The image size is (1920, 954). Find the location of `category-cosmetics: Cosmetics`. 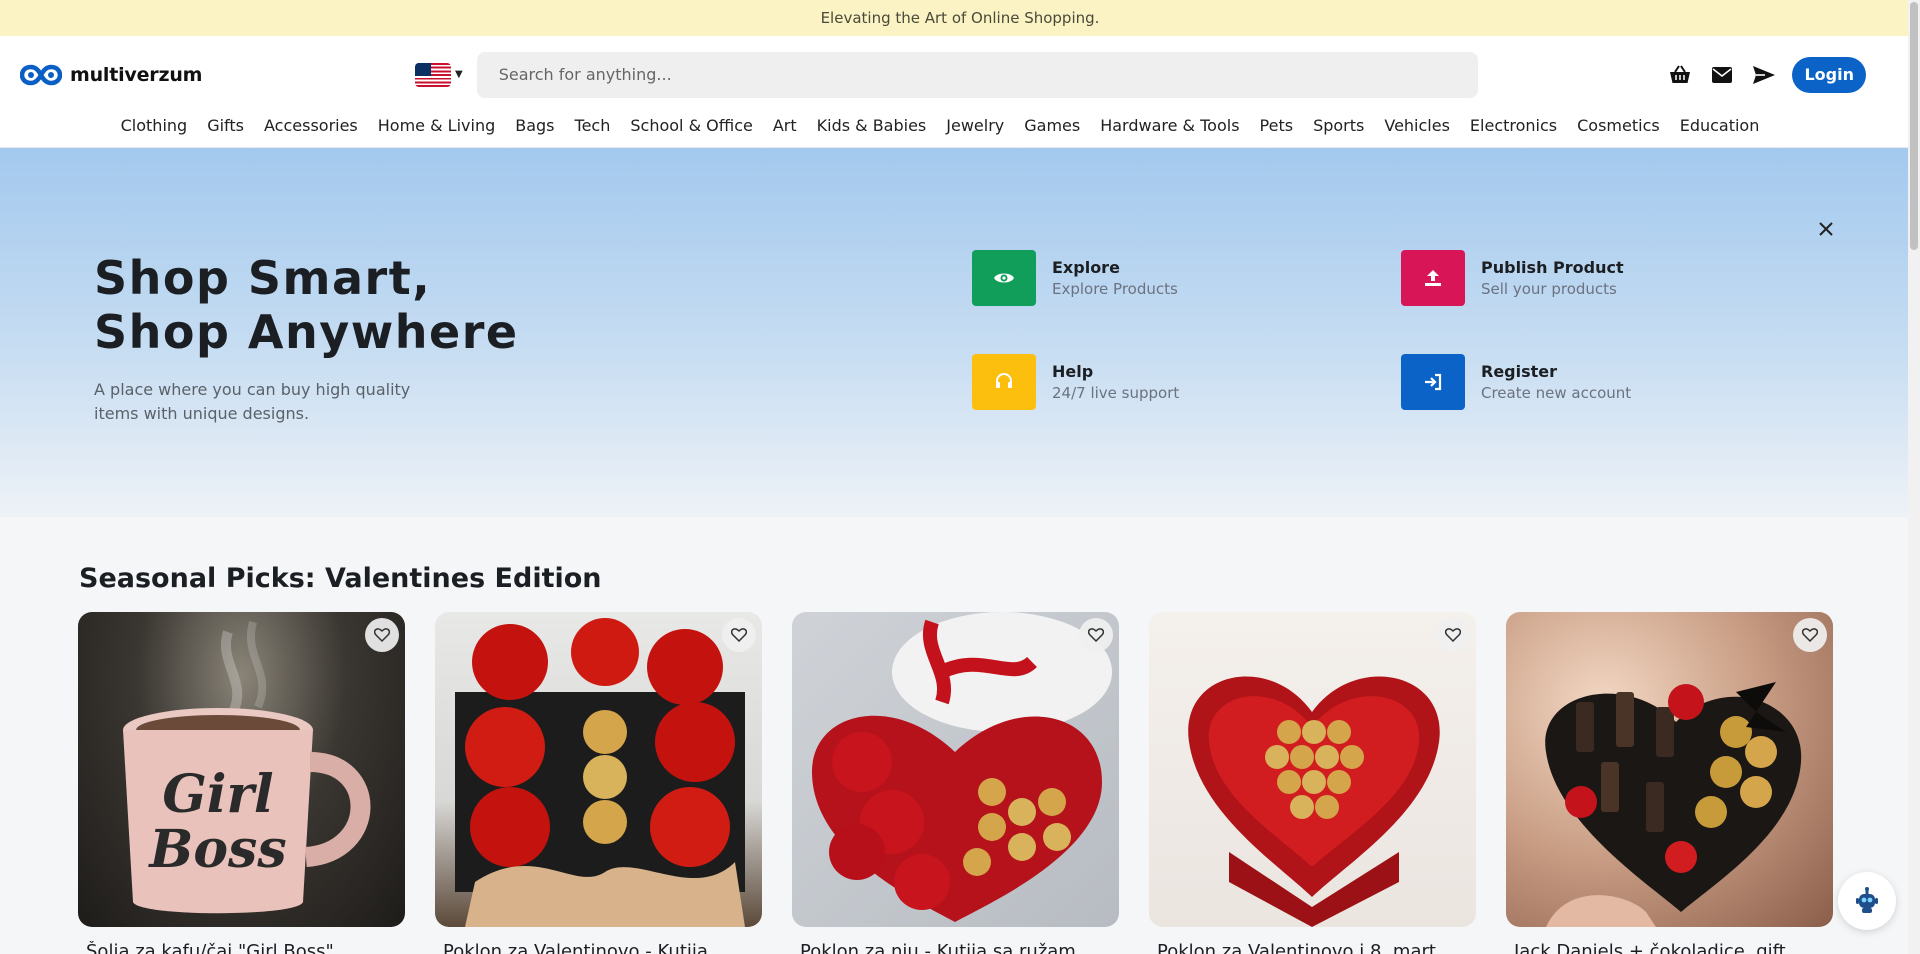

category-cosmetics: Cosmetics is located at coordinates (1618, 125).